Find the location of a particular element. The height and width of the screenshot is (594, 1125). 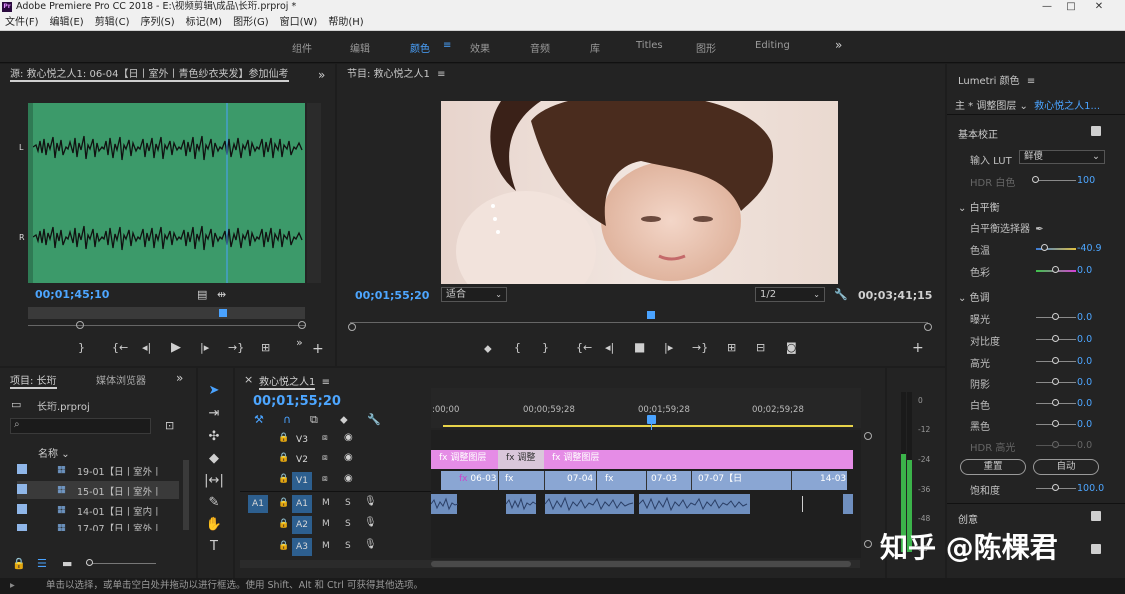

source-settings-icon: ▤ is located at coordinates (202, 294).